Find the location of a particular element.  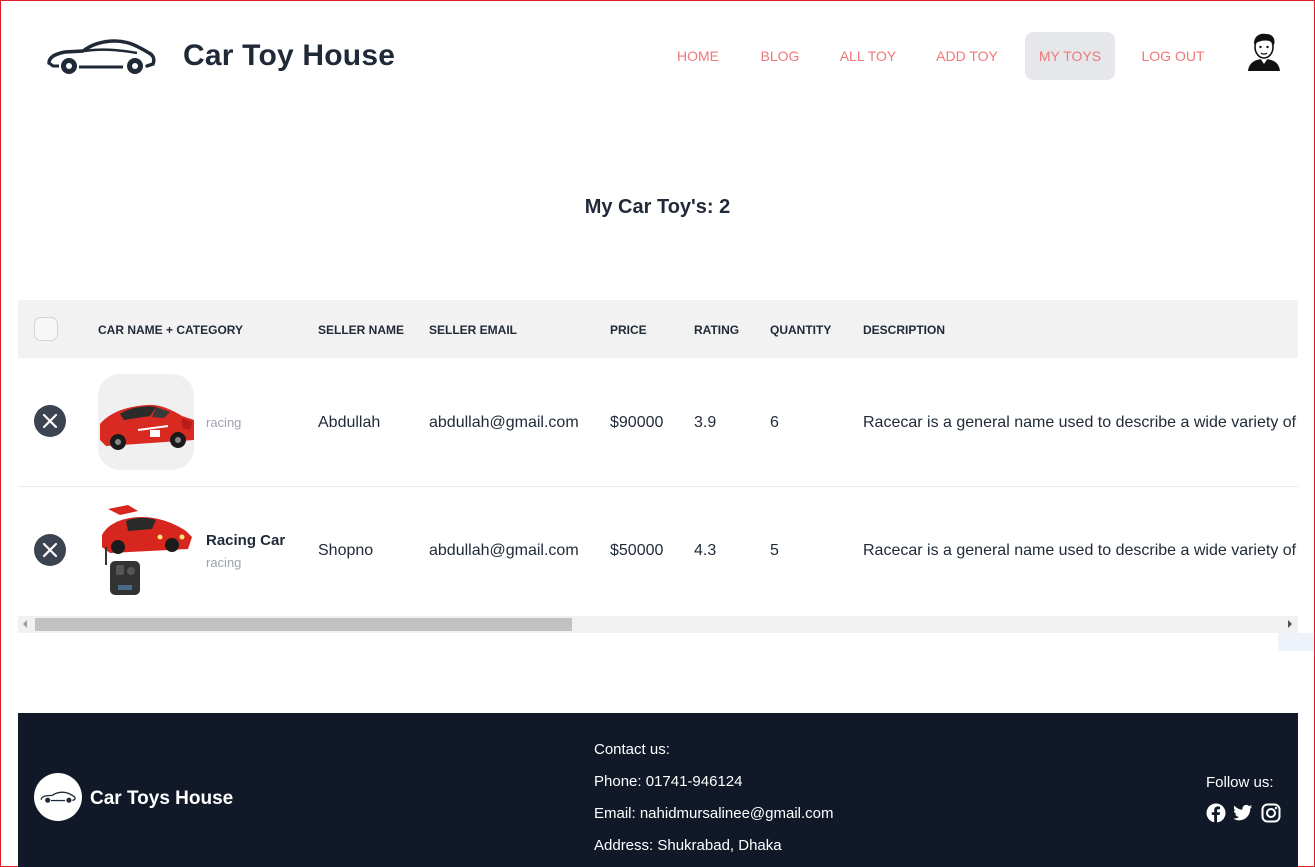

car-logo-icon is located at coordinates (58, 797).